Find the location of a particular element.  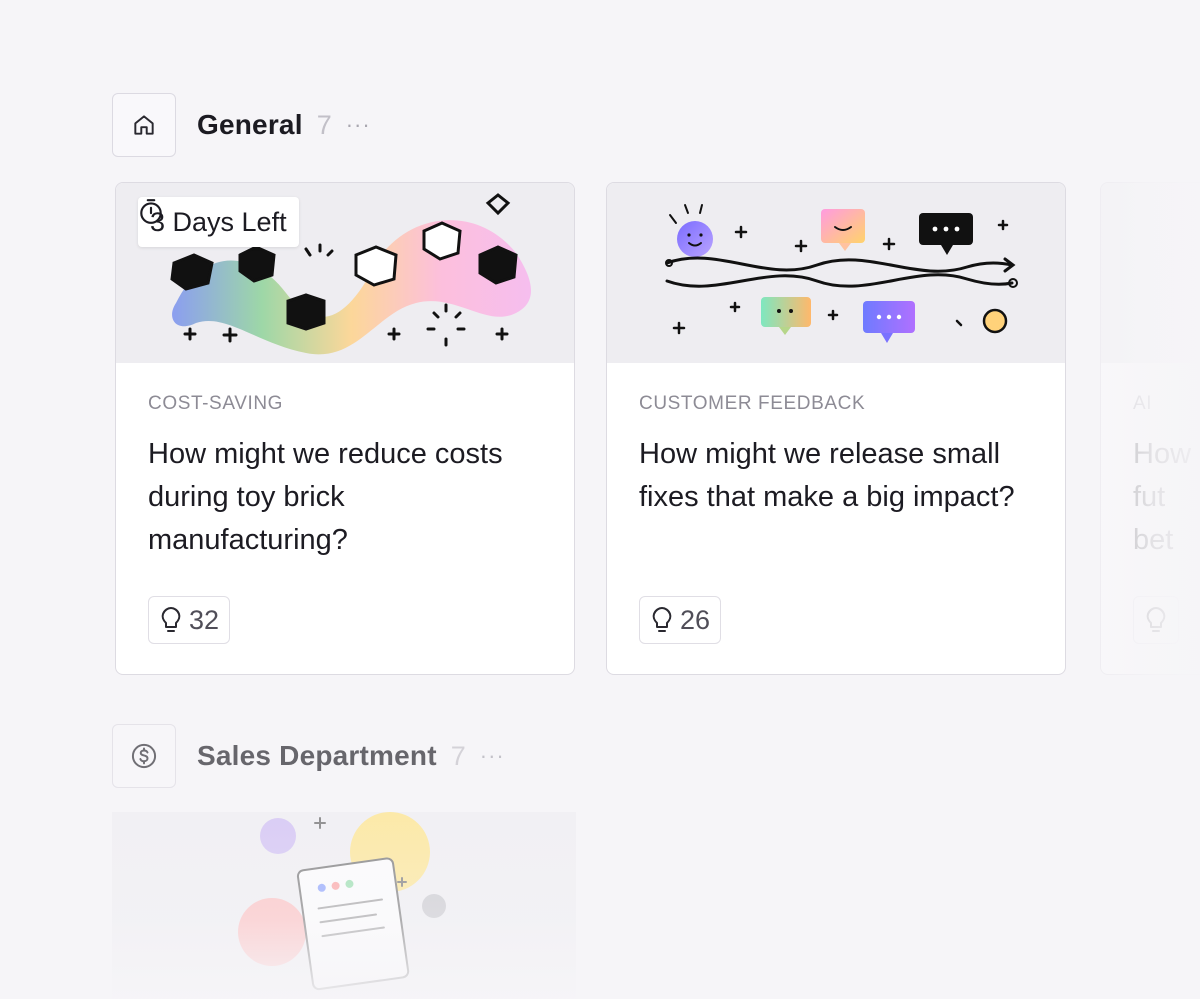

section-header-general: General 7 ··· is located at coordinates (241, 125).